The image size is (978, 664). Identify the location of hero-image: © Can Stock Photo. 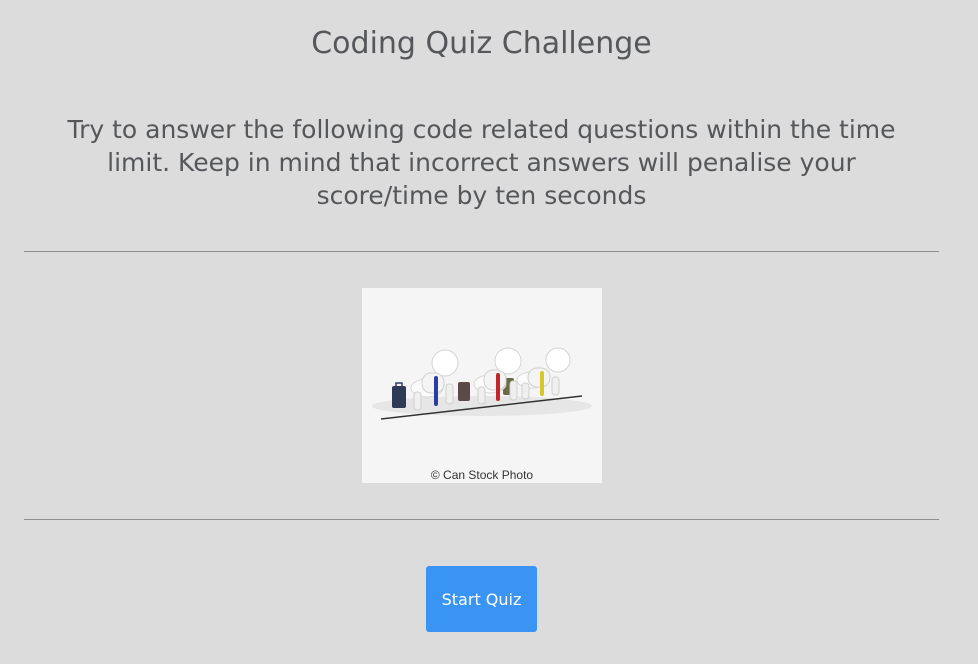
(482, 385).